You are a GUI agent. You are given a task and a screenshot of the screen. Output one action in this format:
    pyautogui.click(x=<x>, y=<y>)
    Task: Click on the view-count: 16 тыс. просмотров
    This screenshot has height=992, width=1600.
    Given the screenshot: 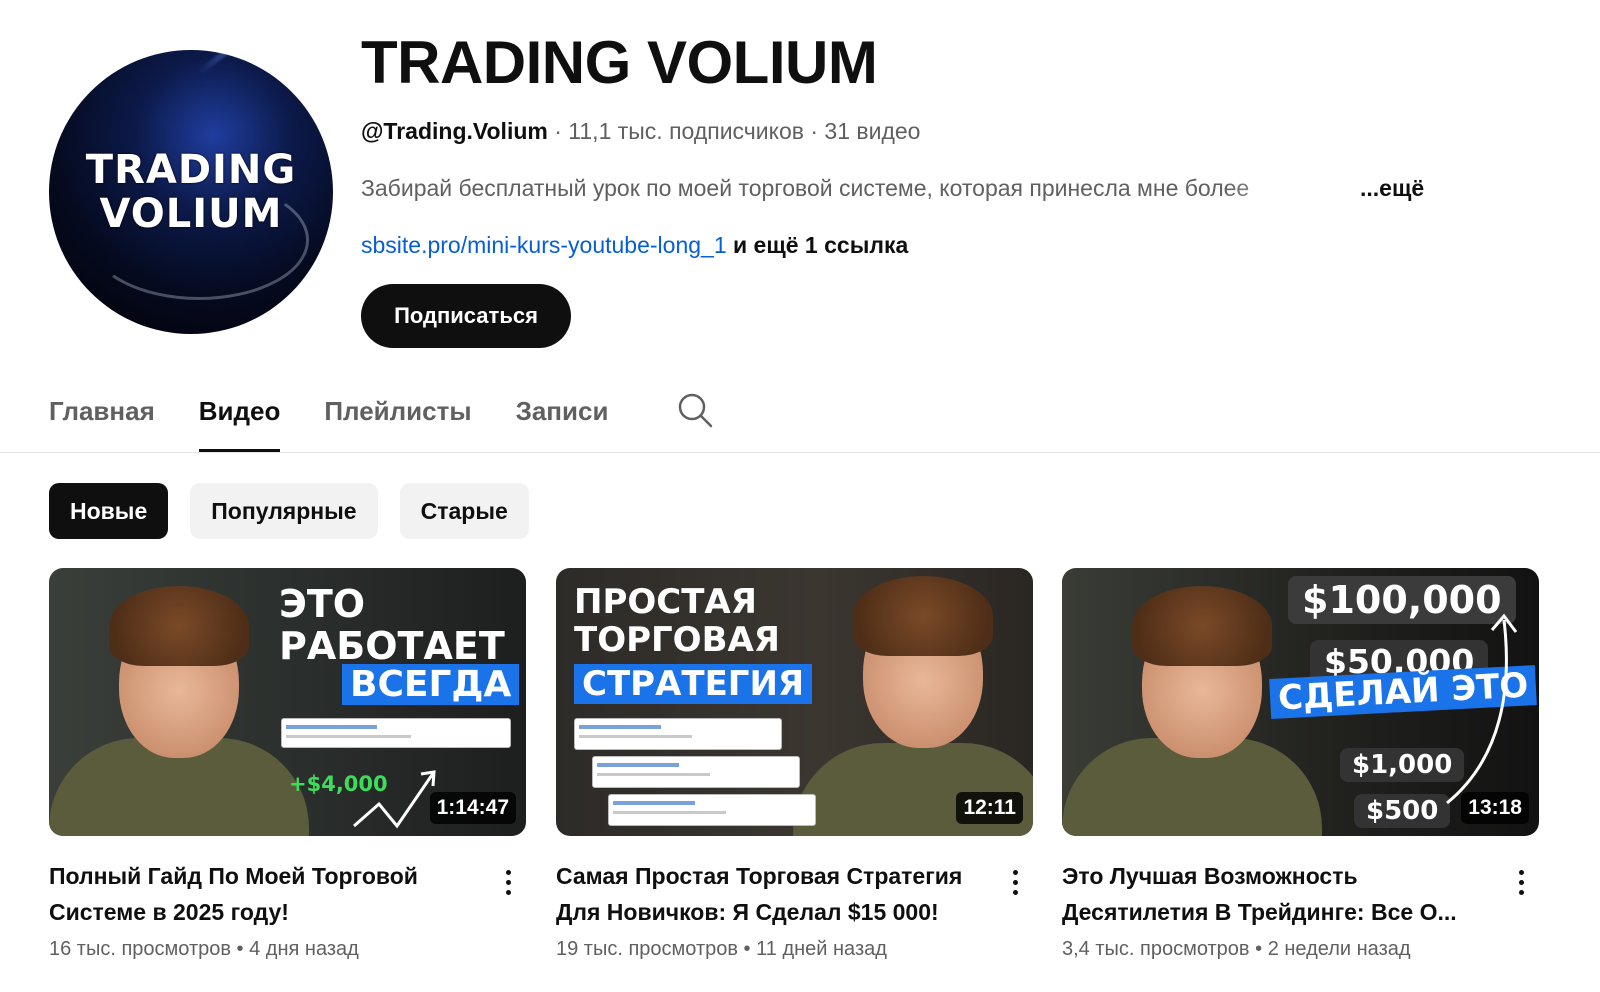 What is the action you would take?
    pyautogui.click(x=140, y=949)
    